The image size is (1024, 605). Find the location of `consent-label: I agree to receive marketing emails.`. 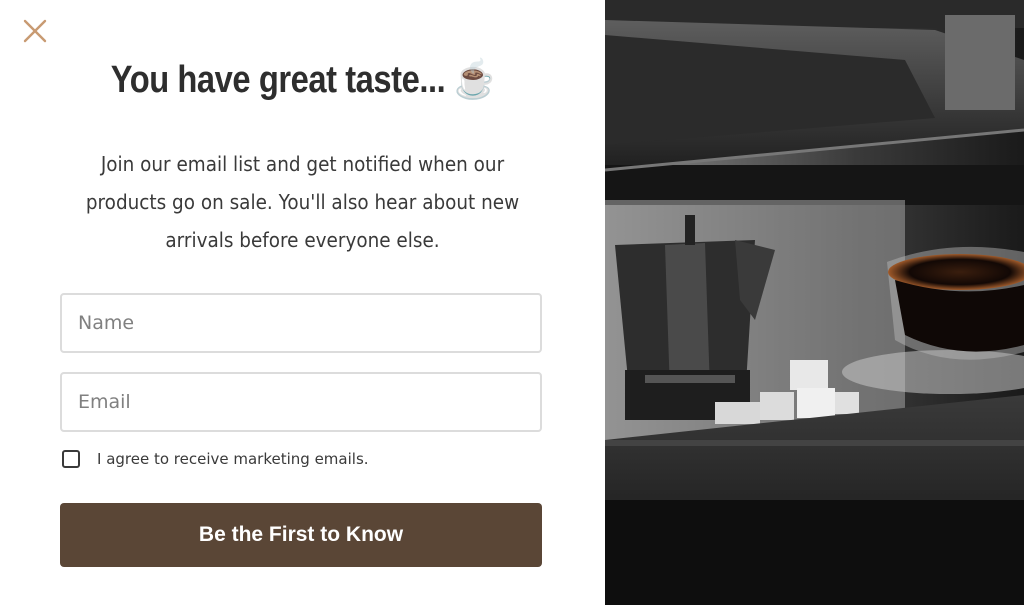

consent-label: I agree to receive marketing emails. is located at coordinates (233, 459).